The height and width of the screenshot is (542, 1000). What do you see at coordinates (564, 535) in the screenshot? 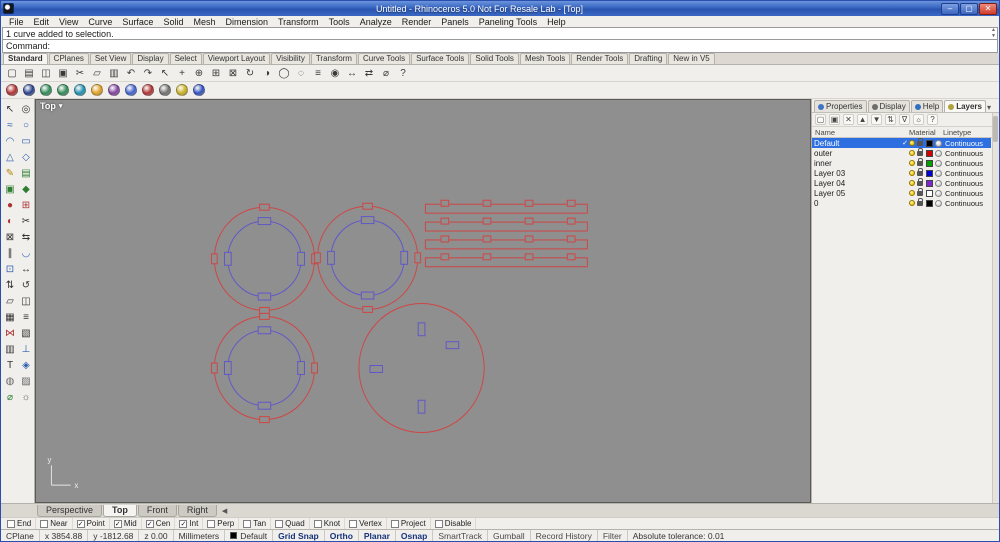
I see `status-toggle-record-history: Record History` at bounding box center [564, 535].